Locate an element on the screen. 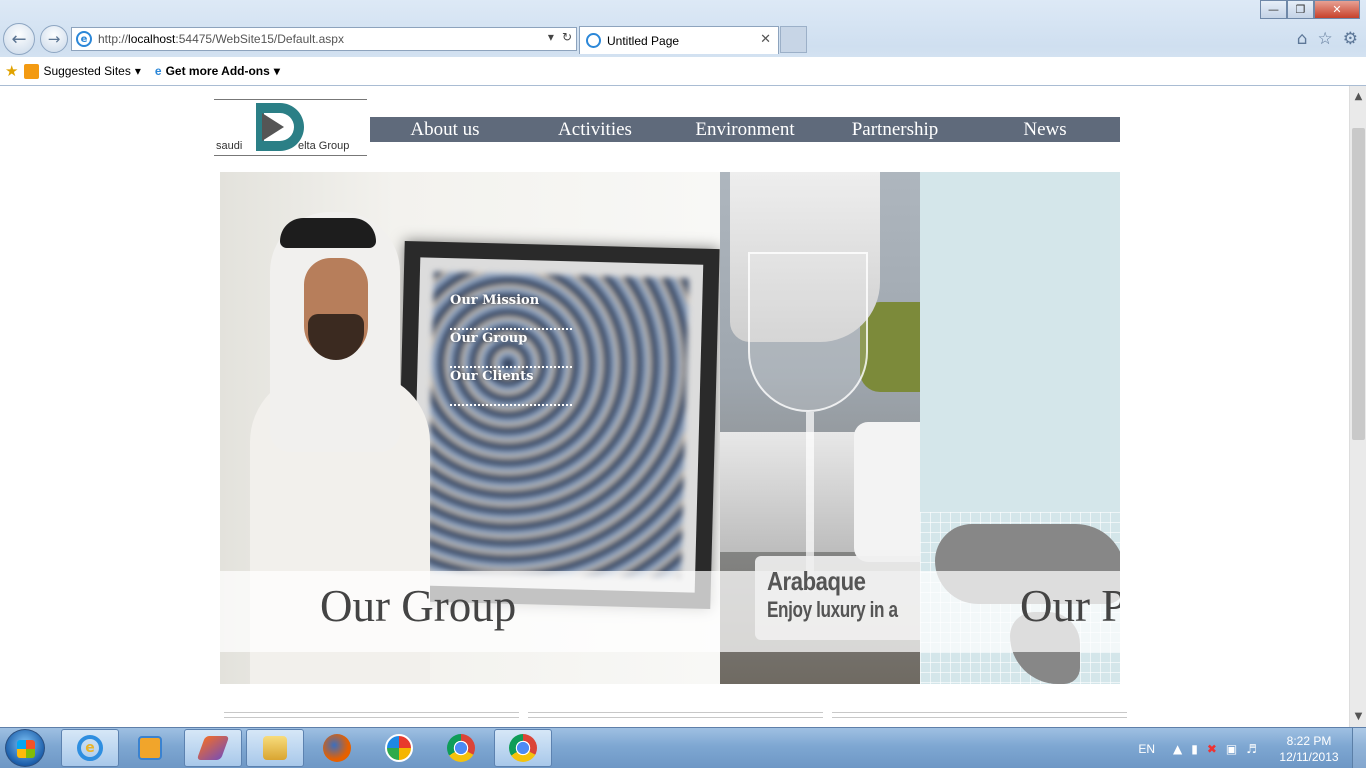 This screenshot has width=1366, height=768. arabaque-title: Arabaque is located at coordinates (816, 581).